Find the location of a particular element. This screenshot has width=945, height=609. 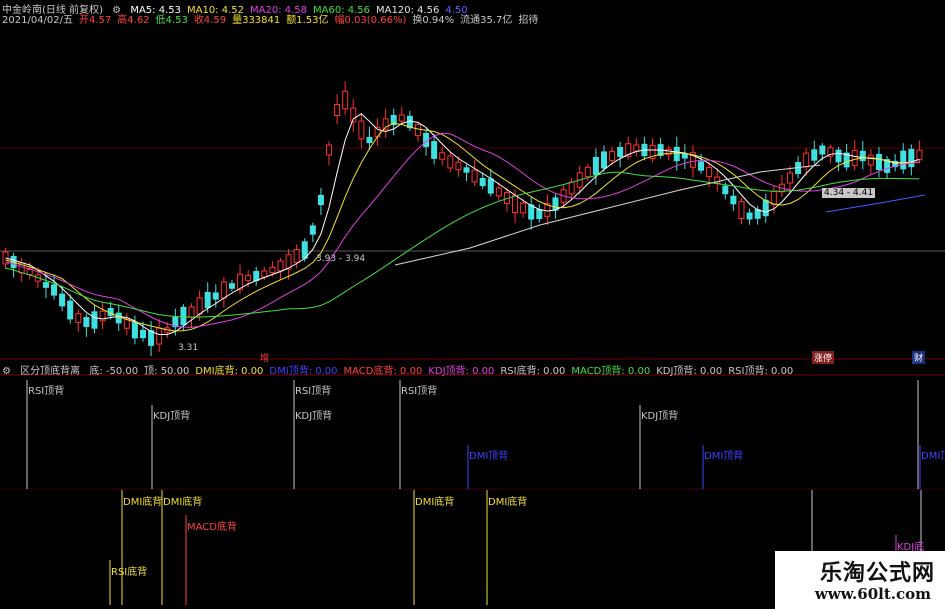

quote-value: 幅0.03(0.66%) is located at coordinates (370, 20).